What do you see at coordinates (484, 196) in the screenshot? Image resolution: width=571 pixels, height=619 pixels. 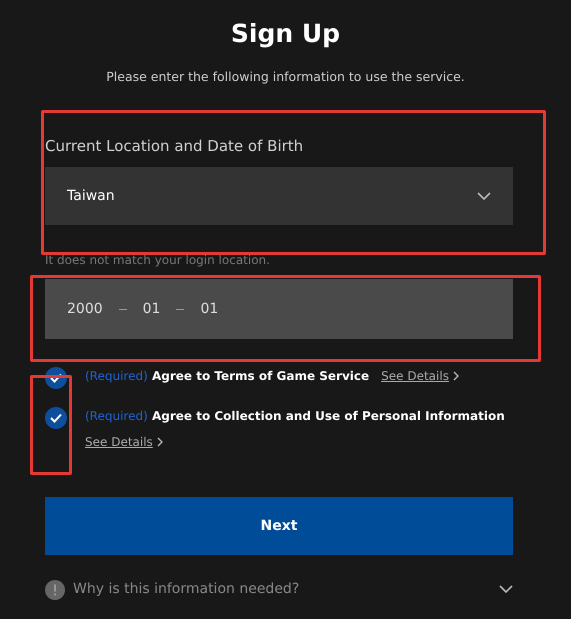 I see `chevron-down-icon` at bounding box center [484, 196].